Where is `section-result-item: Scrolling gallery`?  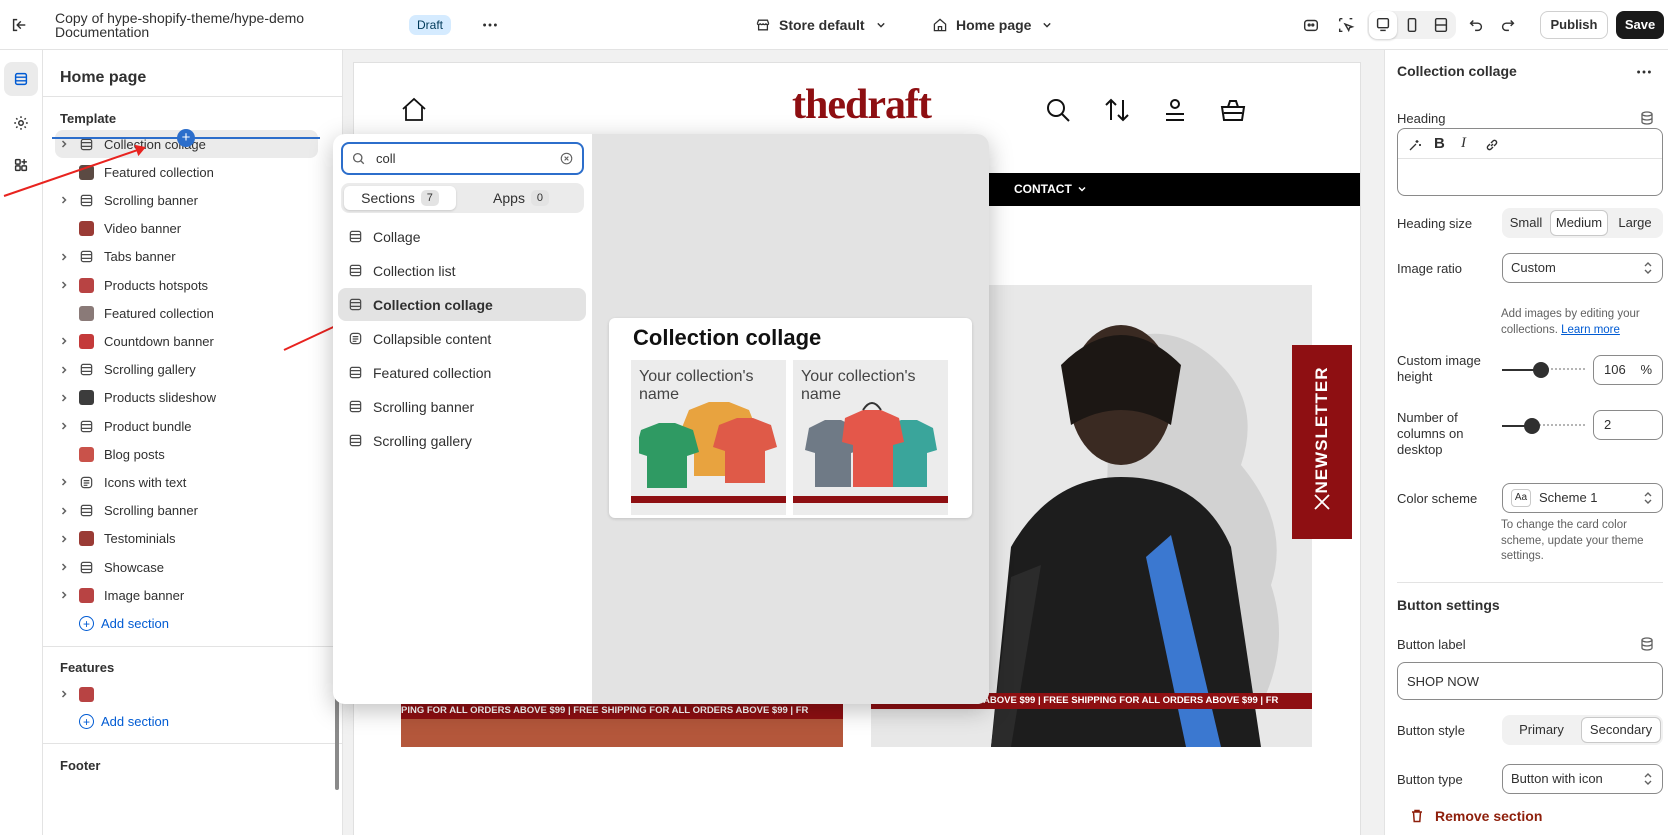 section-result-item: Scrolling gallery is located at coordinates (462, 440).